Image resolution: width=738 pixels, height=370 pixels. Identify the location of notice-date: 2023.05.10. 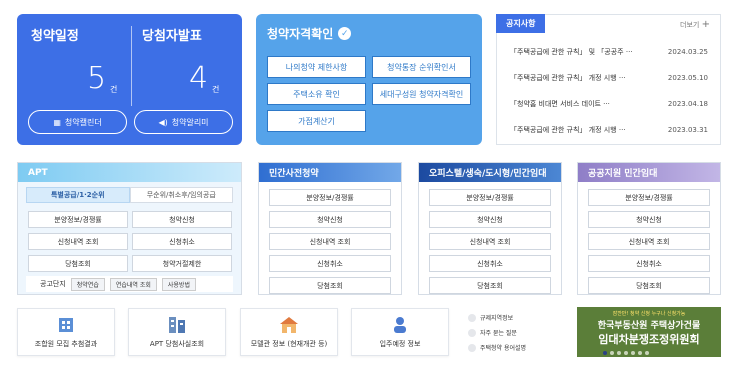
(687, 78).